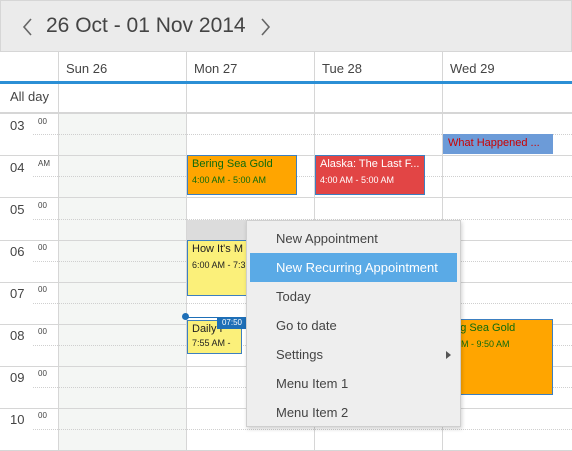  What do you see at coordinates (378, 66) in the screenshot?
I see `day-header-tue: Tue 28` at bounding box center [378, 66].